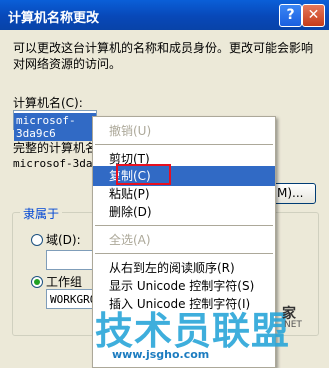 This screenshot has height=368, width=329. I want to click on watermark-text: 技术员联盟, so click(193, 331).